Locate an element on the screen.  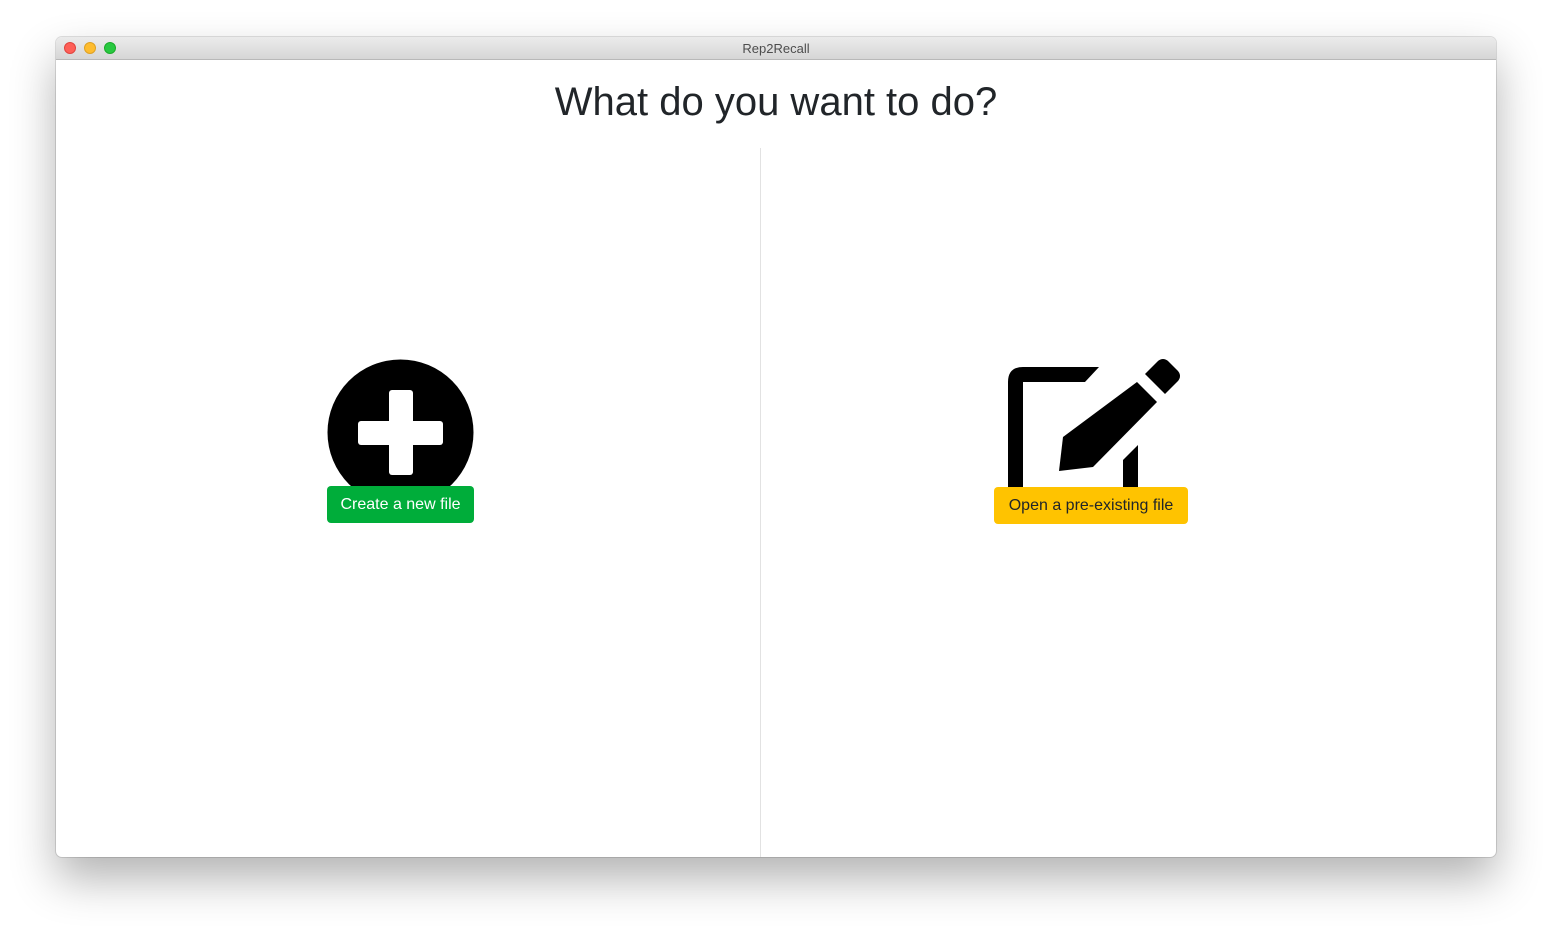
page-title: What do you want to do? is located at coordinates (776, 102).